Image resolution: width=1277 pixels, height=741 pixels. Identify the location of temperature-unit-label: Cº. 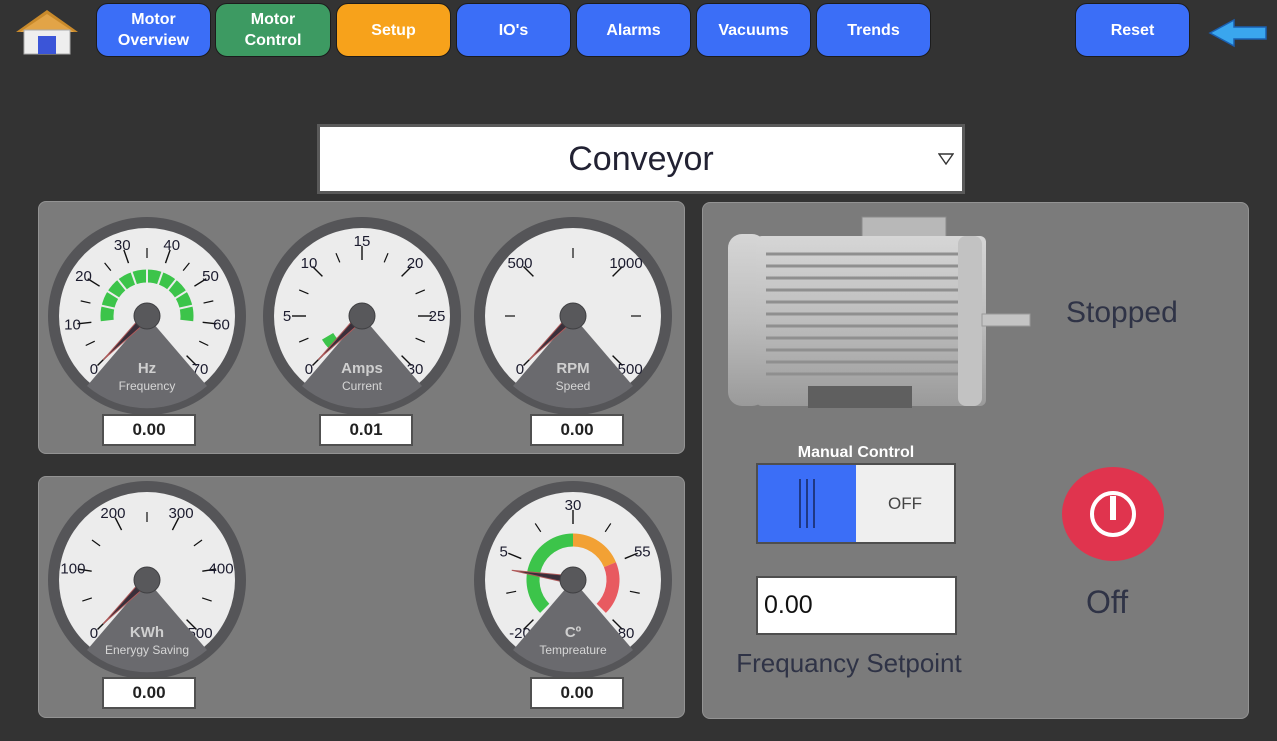
(573, 632).